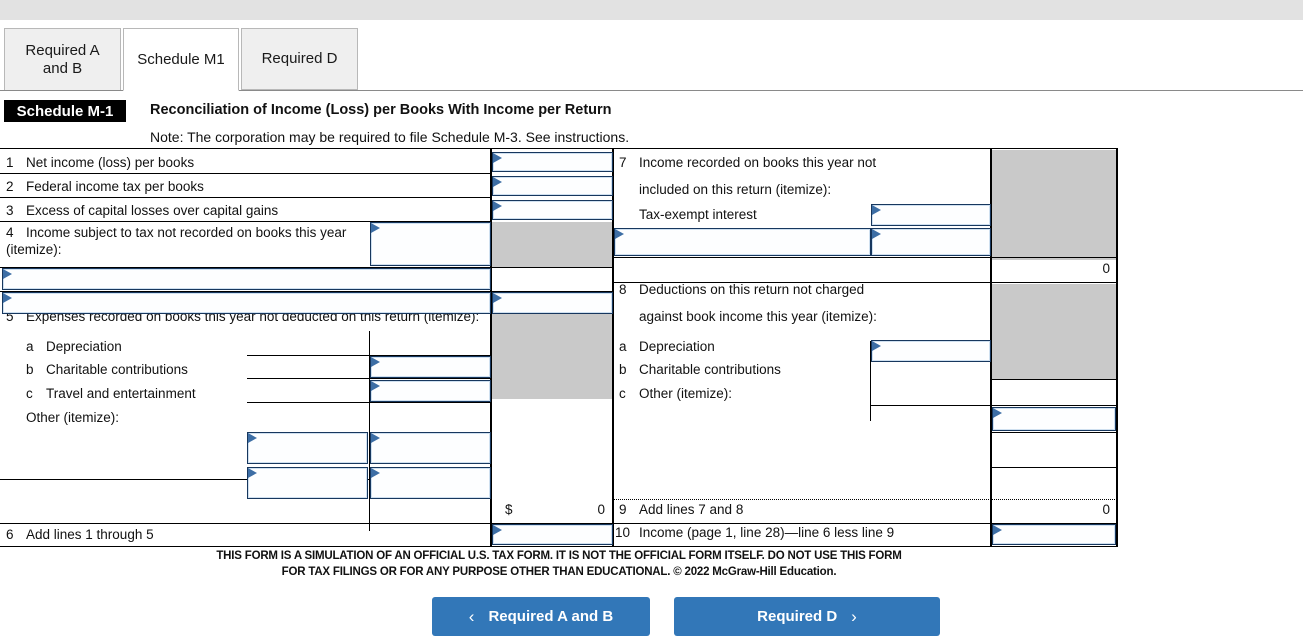  What do you see at coordinates (90, 534) in the screenshot?
I see `left-line-label-6: Add lines 1 through 5` at bounding box center [90, 534].